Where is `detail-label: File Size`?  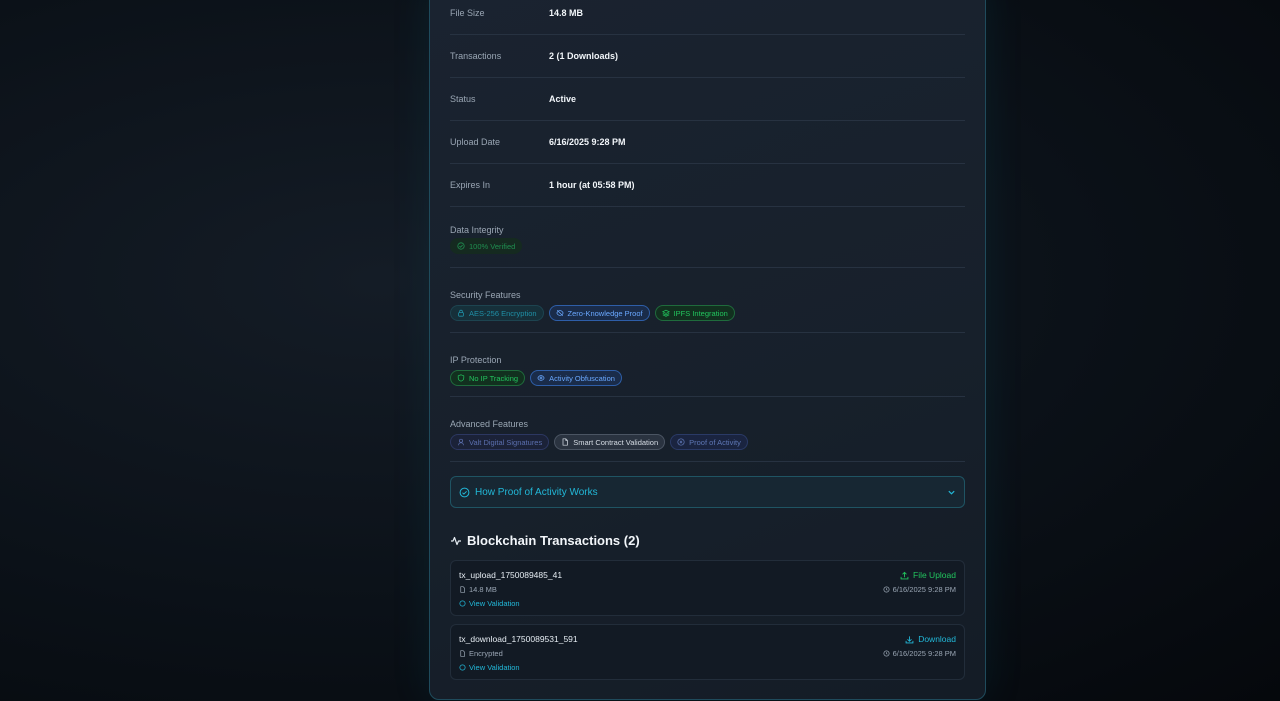 detail-label: File Size is located at coordinates (467, 13).